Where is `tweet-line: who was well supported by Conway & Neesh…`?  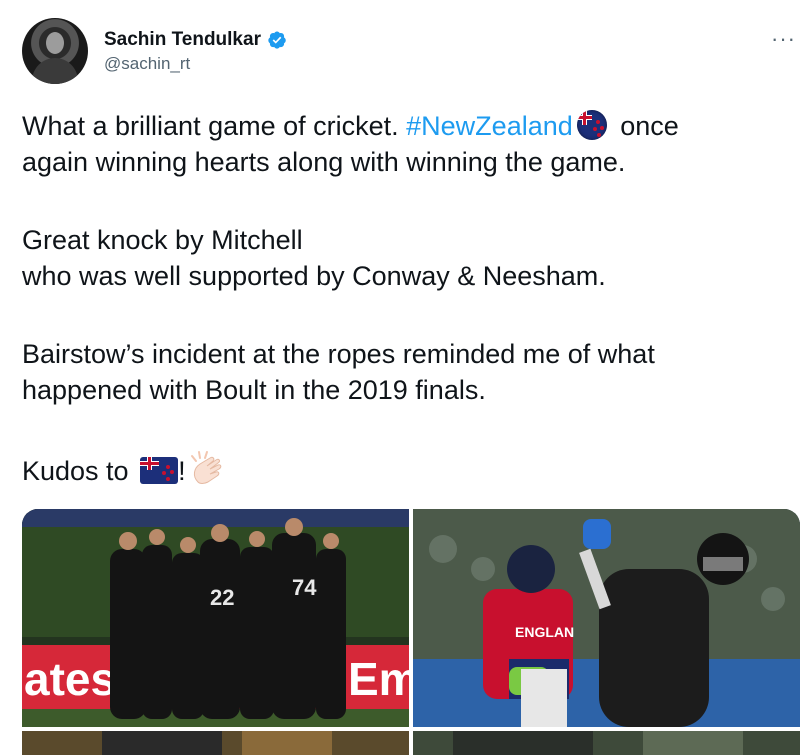 tweet-line: who was well supported by Conway & Neesh… is located at coordinates (314, 276).